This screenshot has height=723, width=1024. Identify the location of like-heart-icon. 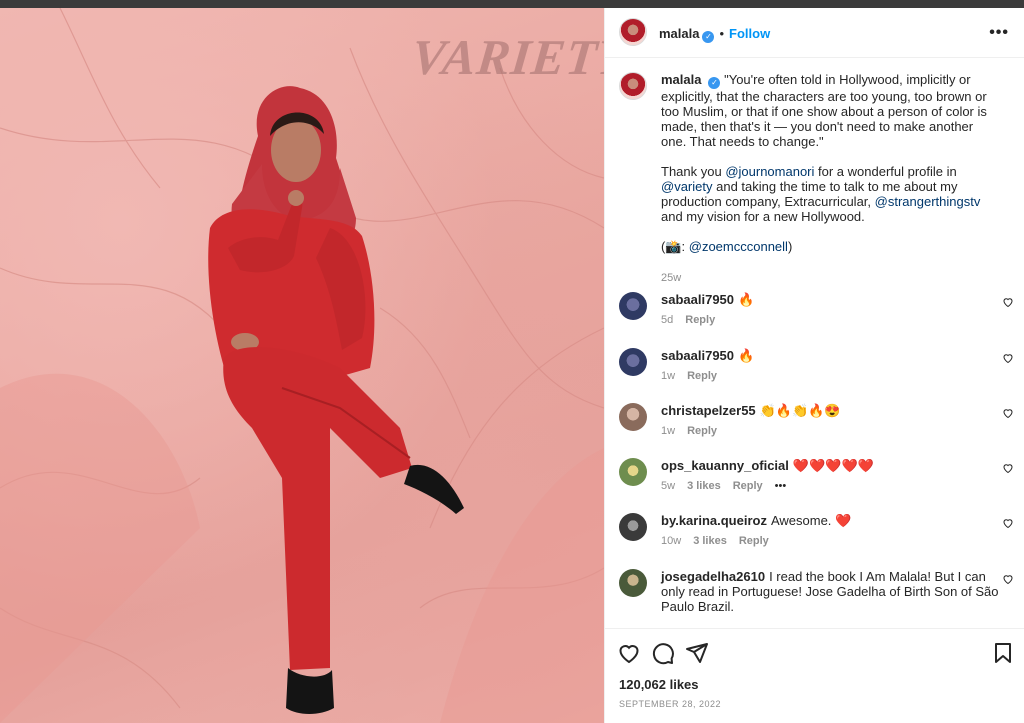
(629, 653).